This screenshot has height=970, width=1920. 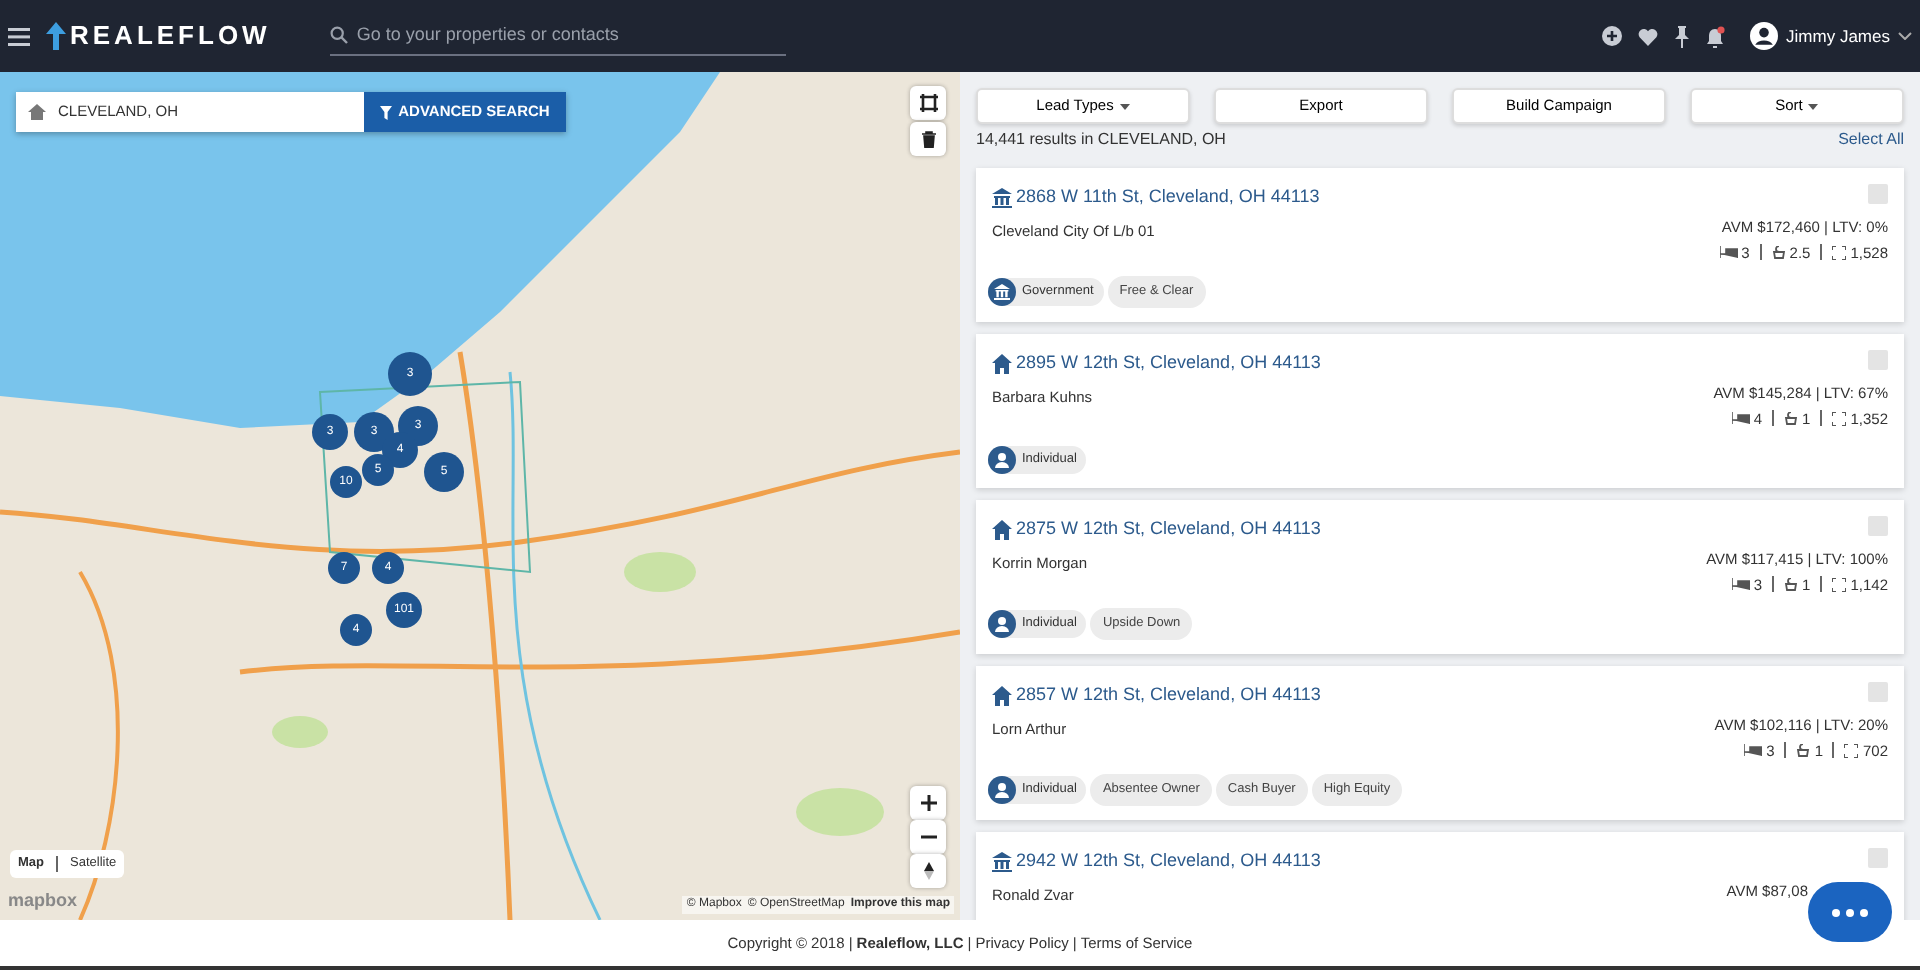 I want to click on draw-icon, so click(x=928, y=103).